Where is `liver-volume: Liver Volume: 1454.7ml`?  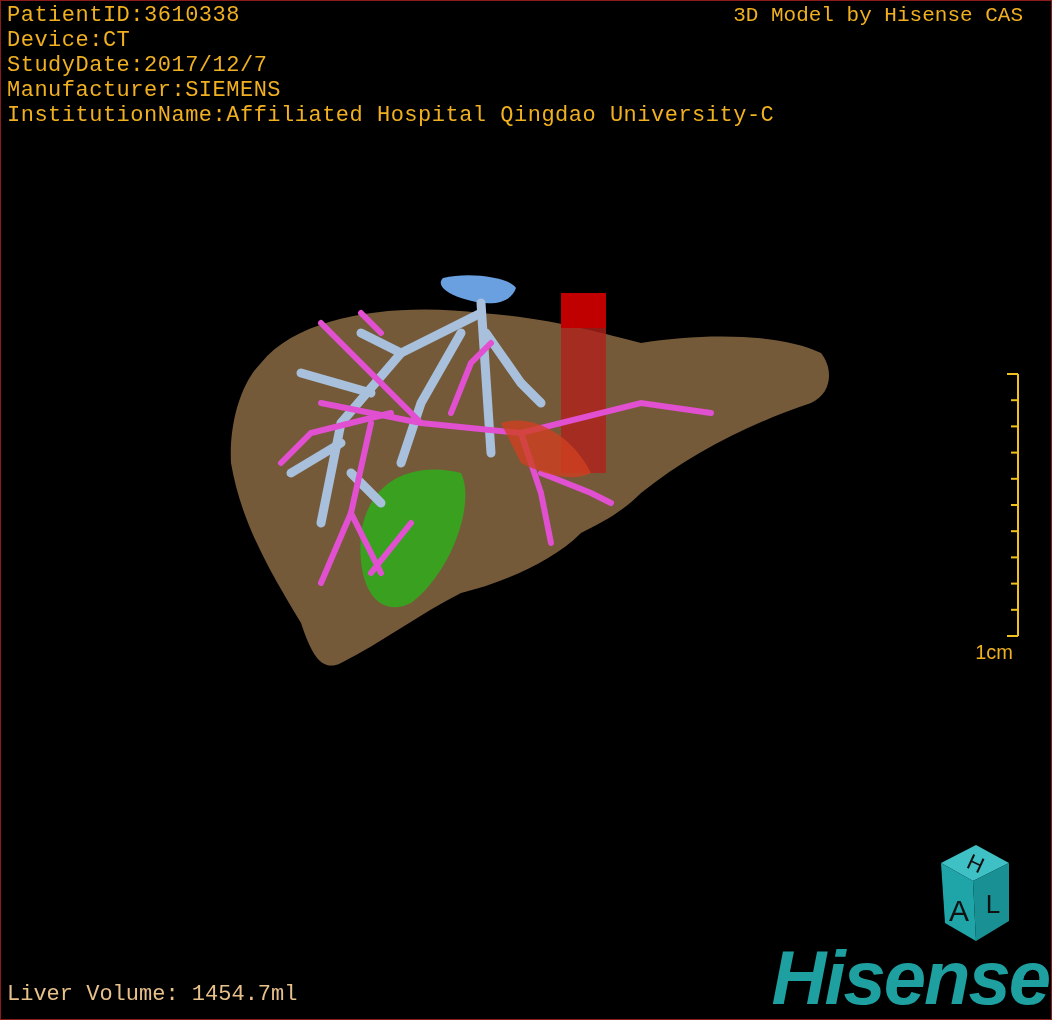
liver-volume: Liver Volume: 1454.7ml is located at coordinates (152, 995).